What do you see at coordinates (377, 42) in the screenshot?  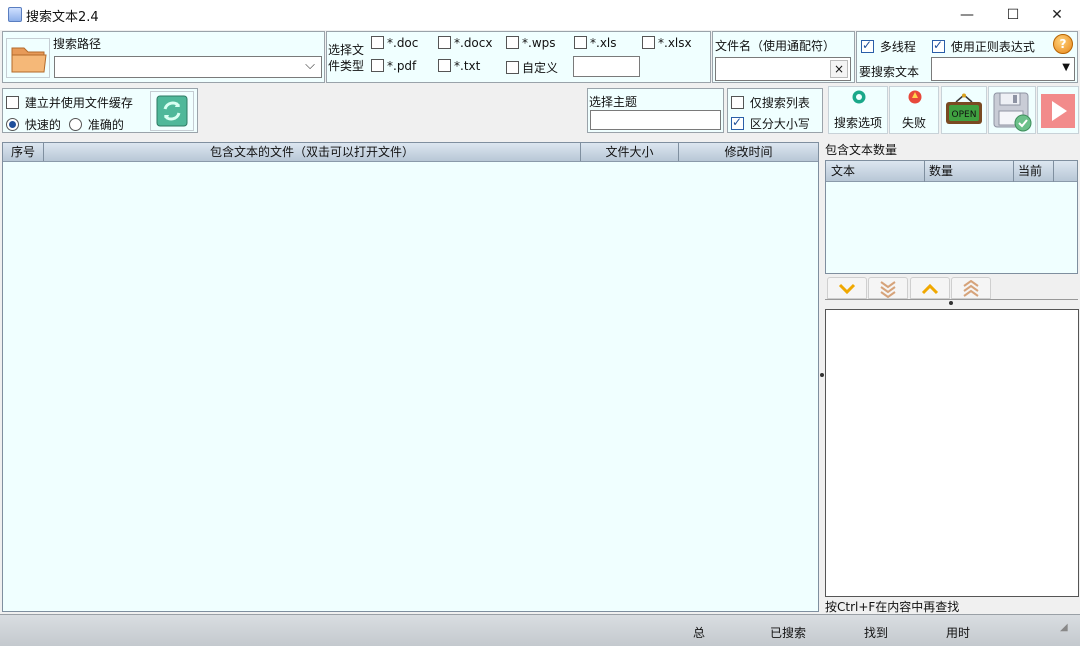 I see `filetype-doc-check` at bounding box center [377, 42].